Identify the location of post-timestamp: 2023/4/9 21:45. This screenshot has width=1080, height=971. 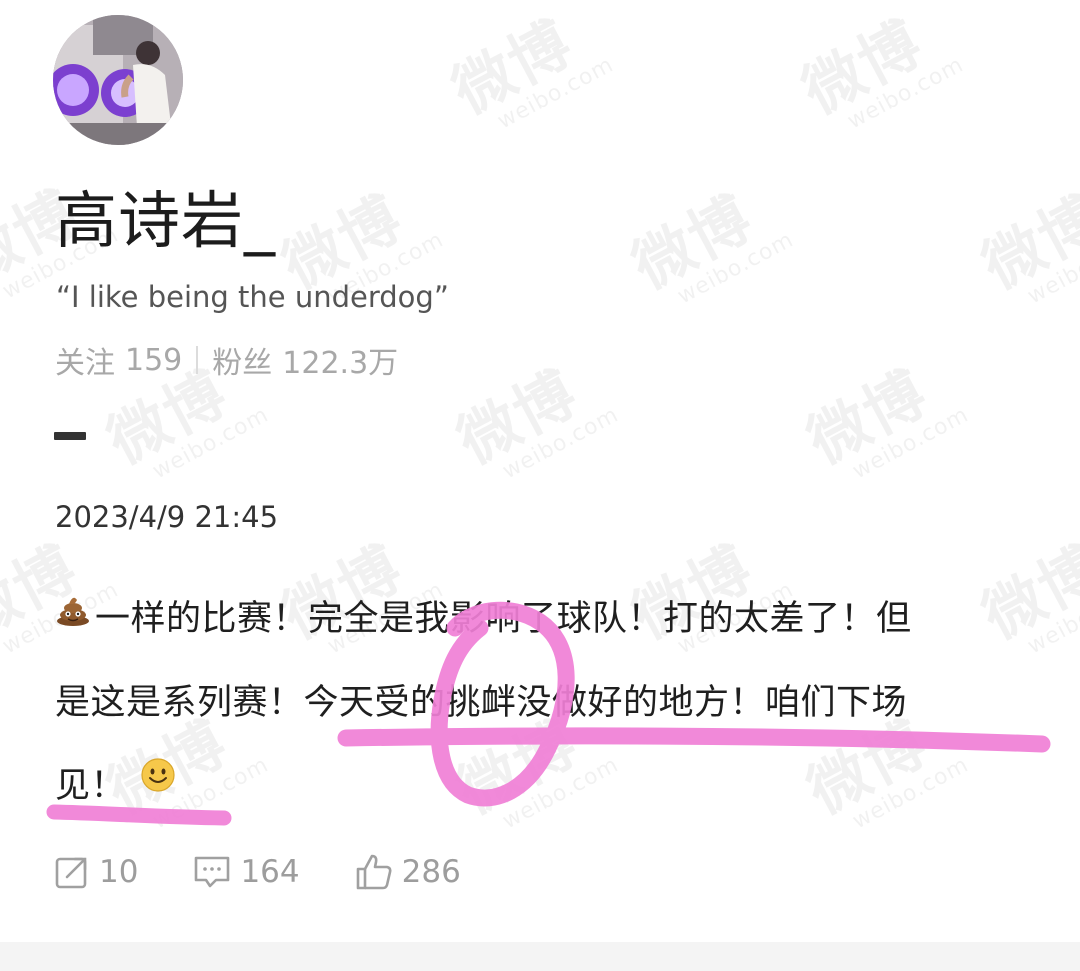
(167, 517).